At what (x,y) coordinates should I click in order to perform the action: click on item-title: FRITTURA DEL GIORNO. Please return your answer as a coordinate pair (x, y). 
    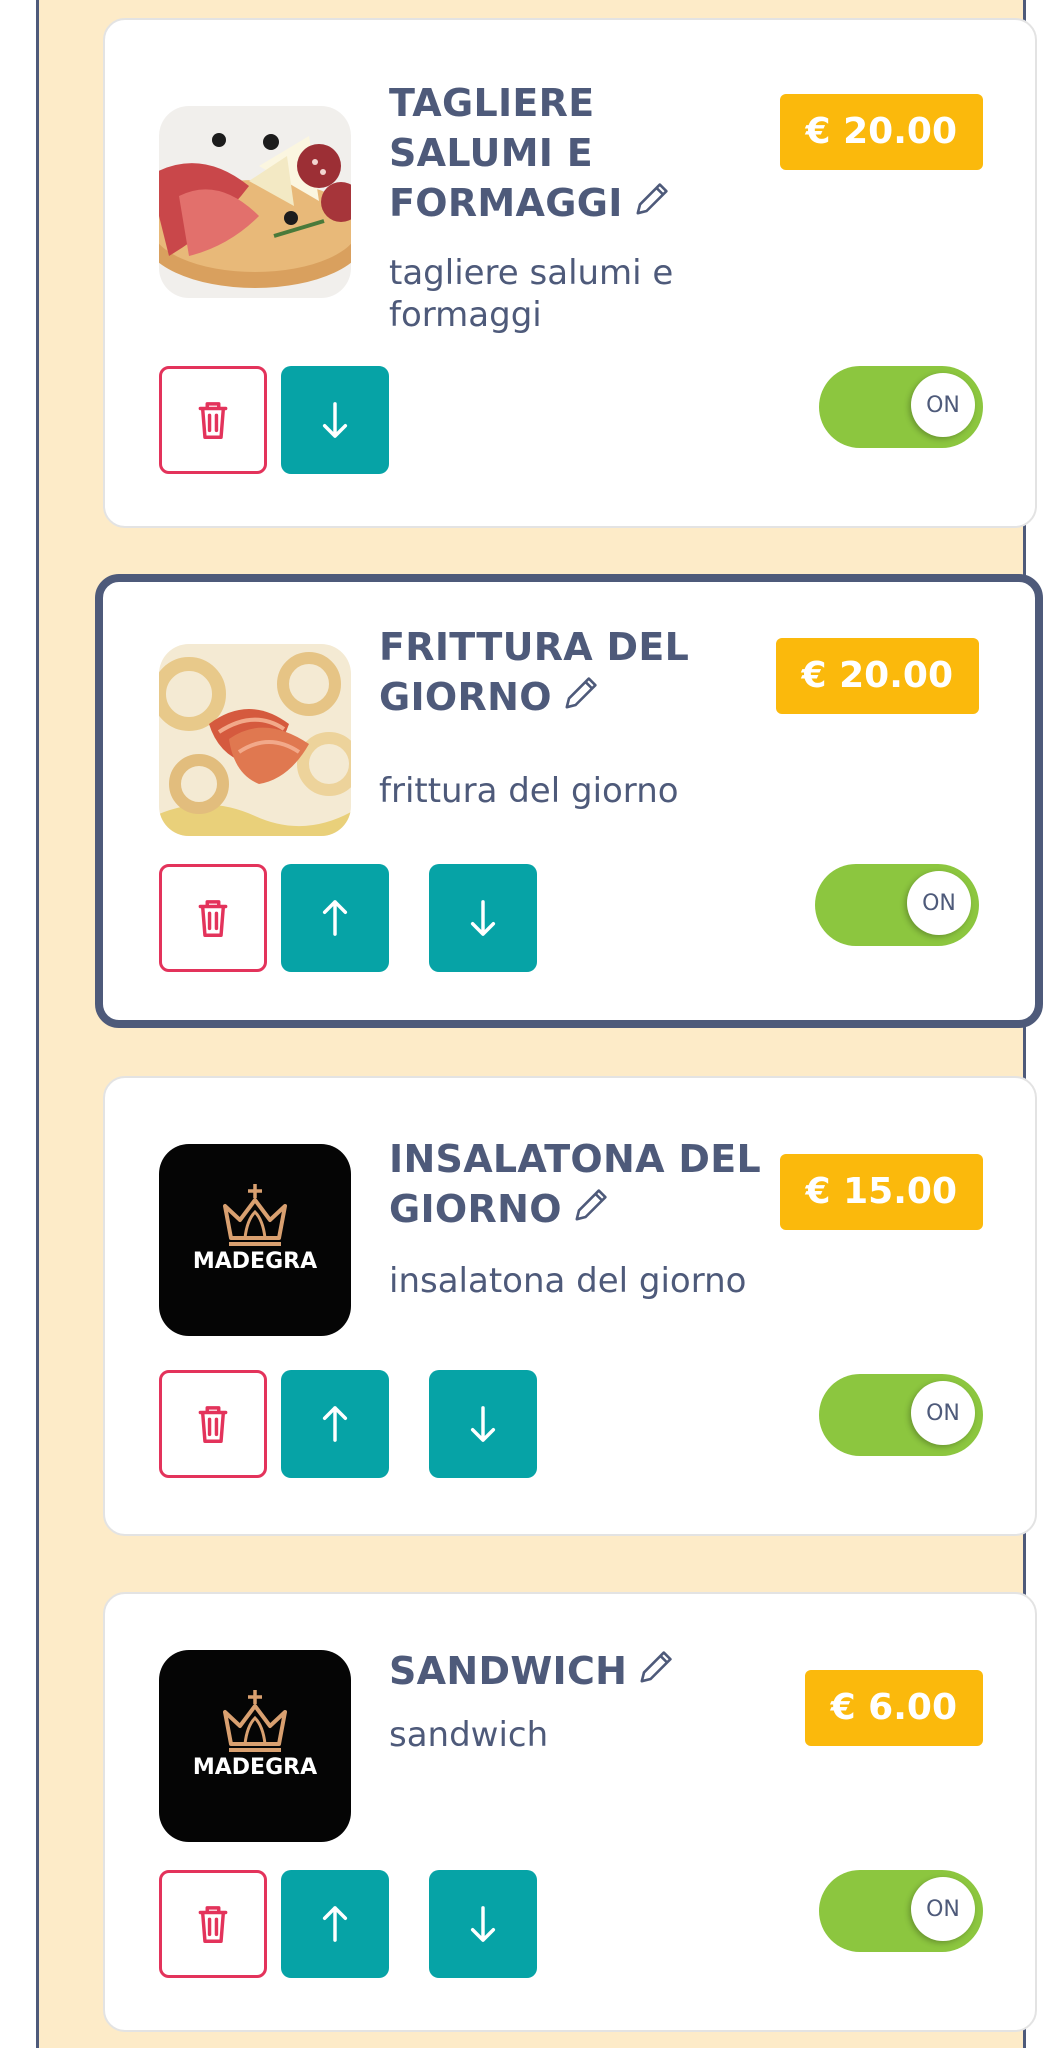
    Looking at the image, I should click on (569, 672).